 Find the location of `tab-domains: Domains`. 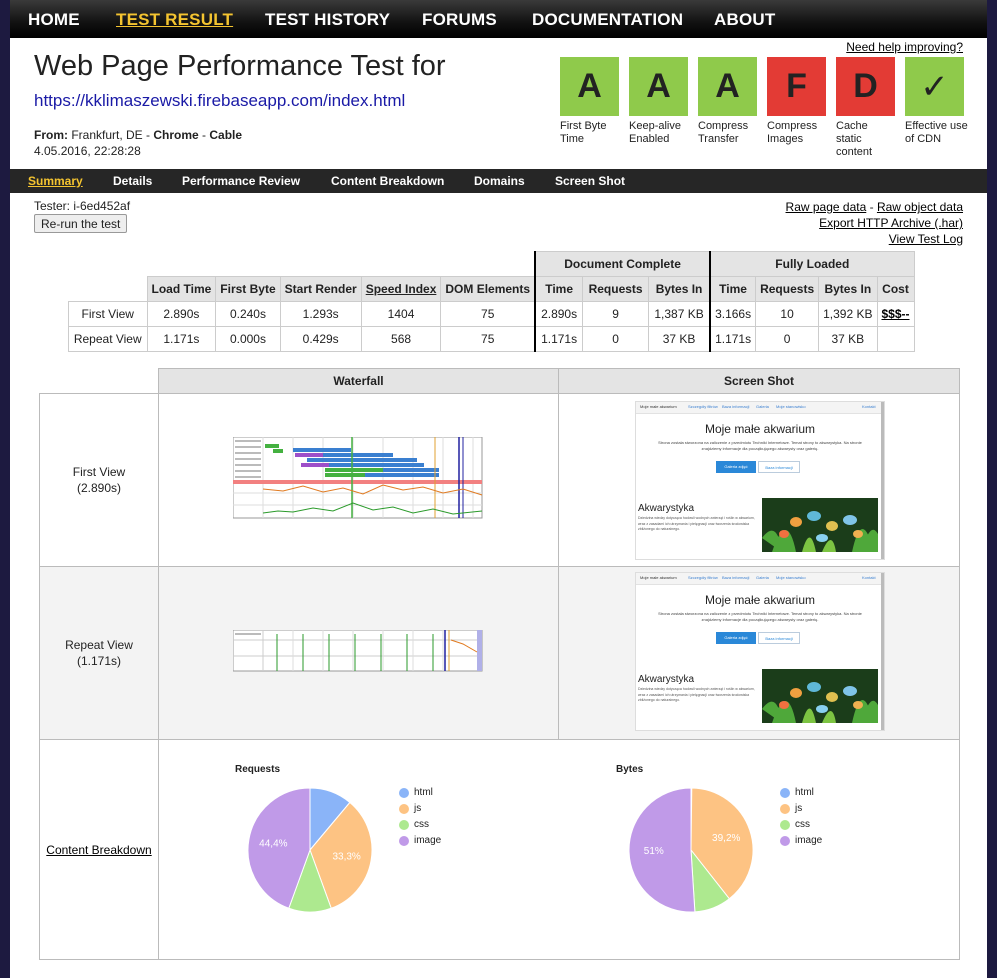

tab-domains: Domains is located at coordinates (499, 181).